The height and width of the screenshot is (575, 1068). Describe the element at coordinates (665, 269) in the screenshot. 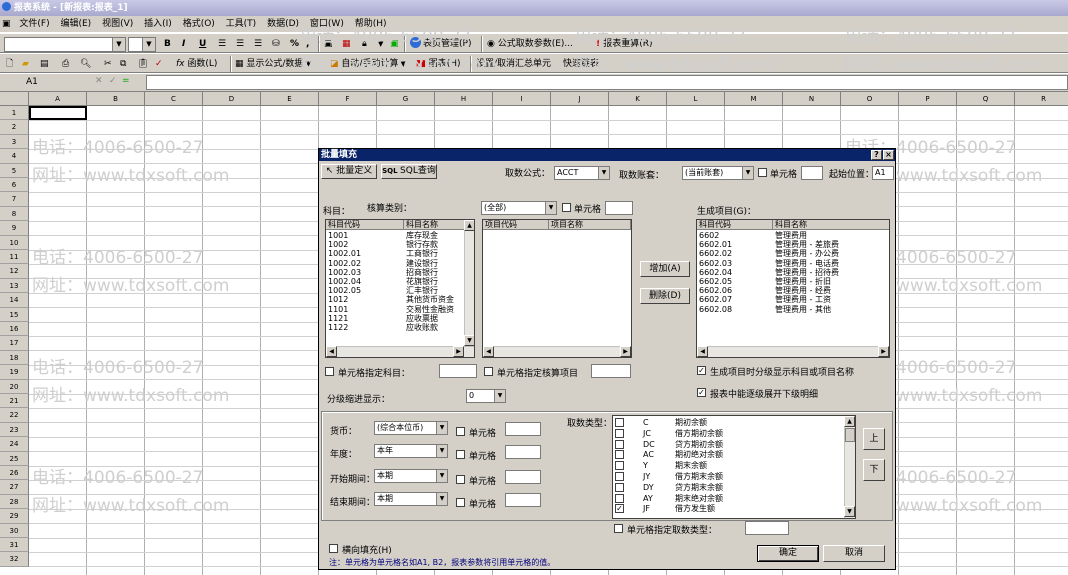

I see `add-button: 增加(A)` at that location.